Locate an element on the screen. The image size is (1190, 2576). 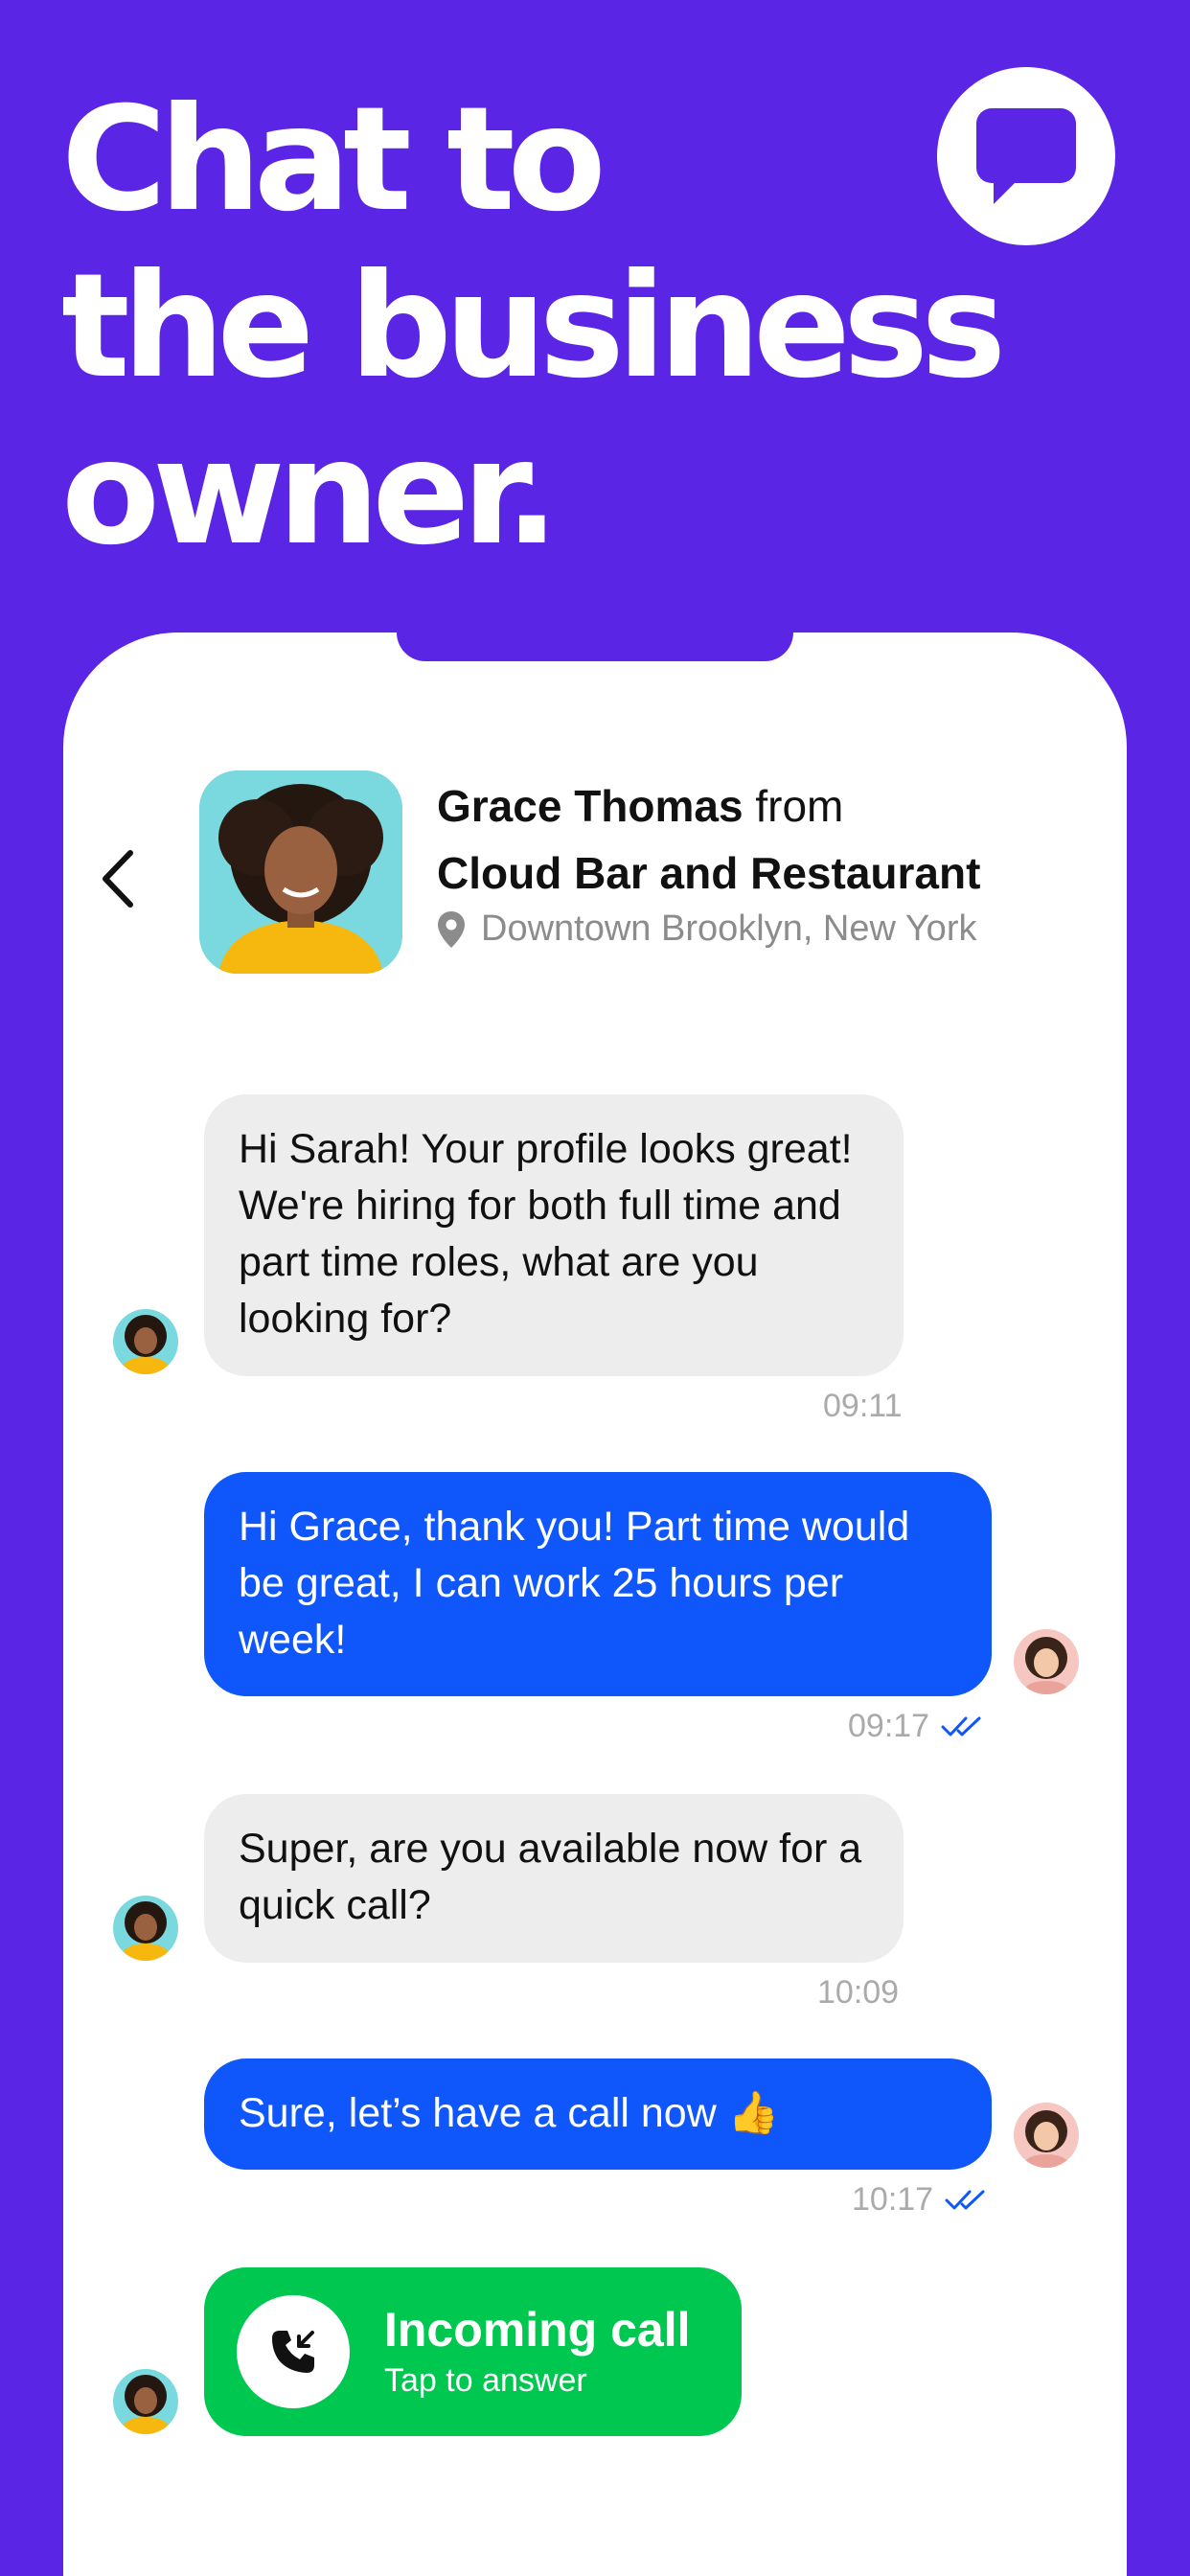
headline-line-3: owner. is located at coordinates (311, 493).